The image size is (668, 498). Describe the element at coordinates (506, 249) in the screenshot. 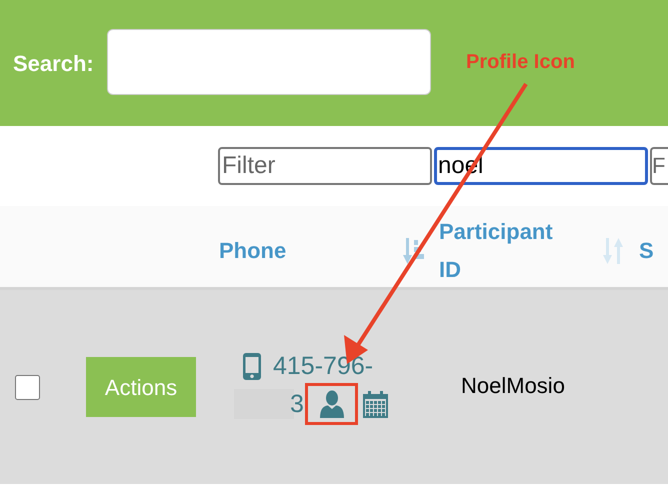

I see `column-header: Participant ID` at that location.